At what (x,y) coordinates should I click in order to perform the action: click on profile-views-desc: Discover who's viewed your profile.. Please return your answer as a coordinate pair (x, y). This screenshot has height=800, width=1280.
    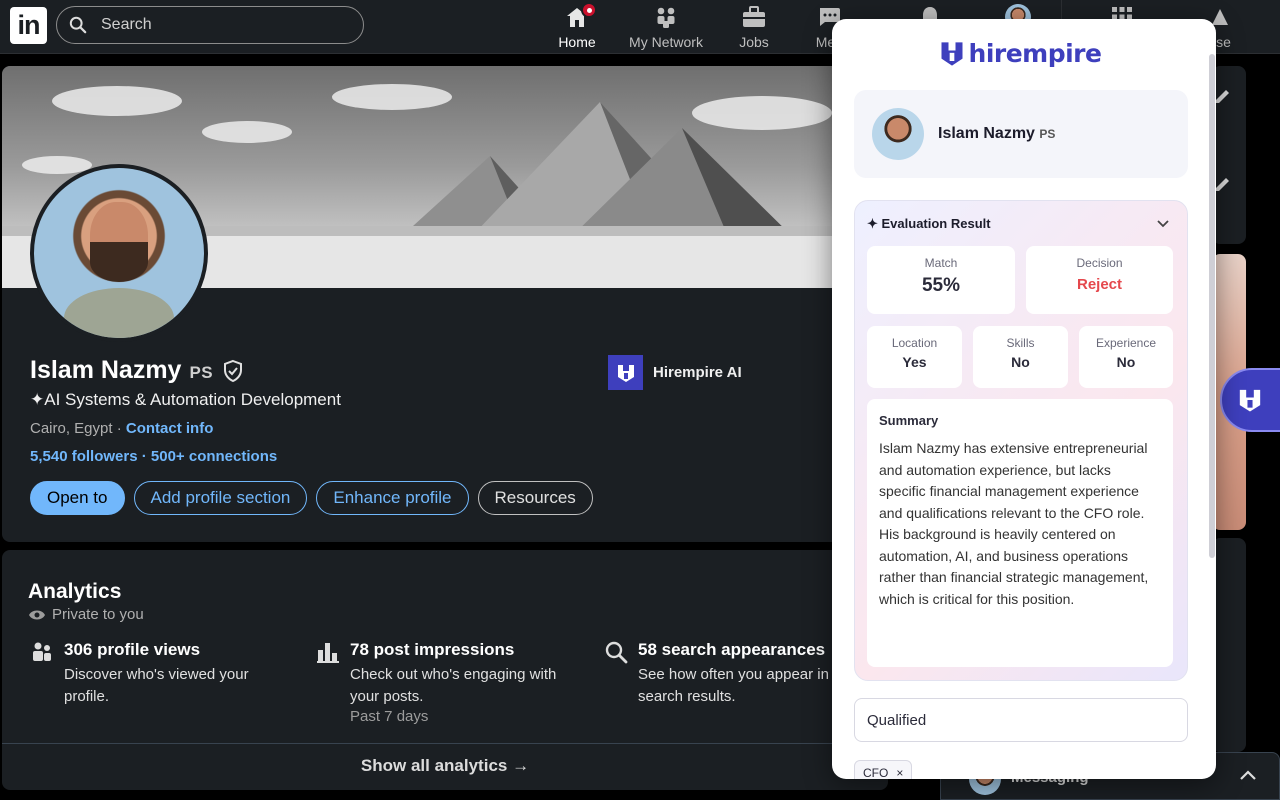
    Looking at the image, I should click on (156, 685).